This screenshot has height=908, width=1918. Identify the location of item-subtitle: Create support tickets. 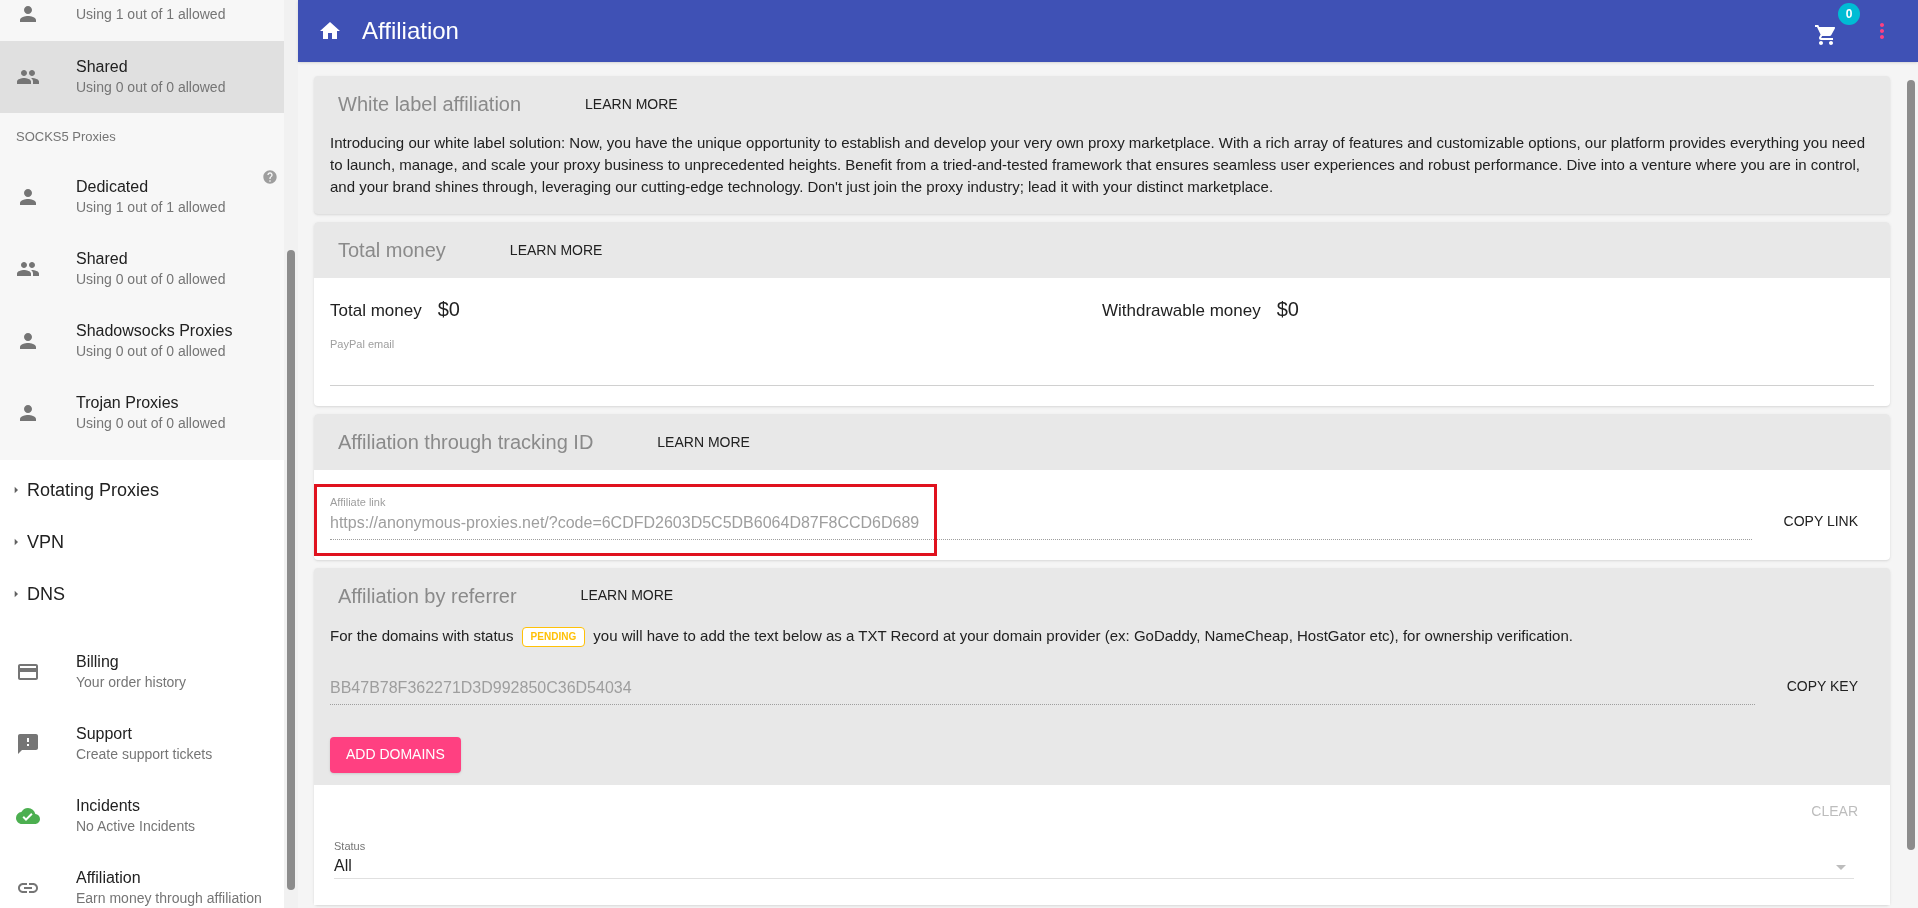
(144, 754).